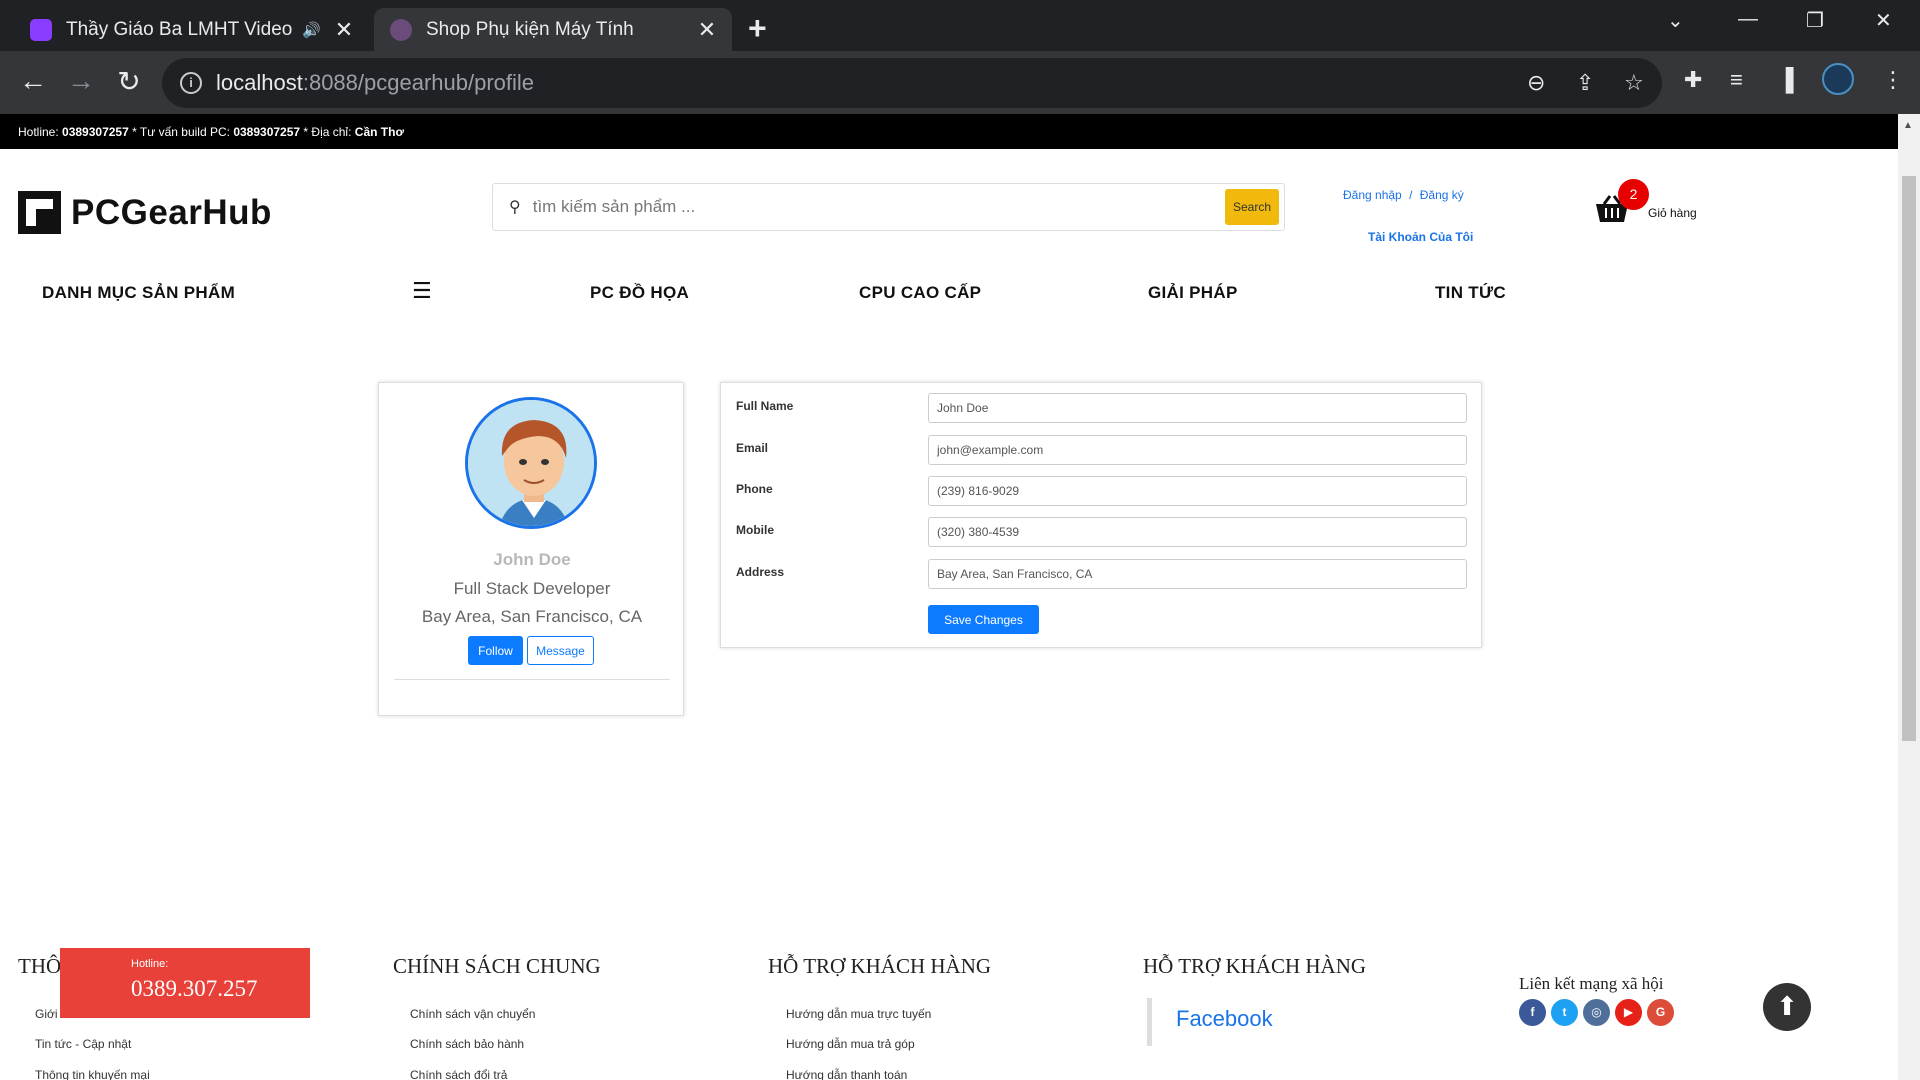 Image resolution: width=1920 pixels, height=1080 pixels. What do you see at coordinates (1596, 1012) in the screenshot?
I see `instagram-icon: ◎` at bounding box center [1596, 1012].